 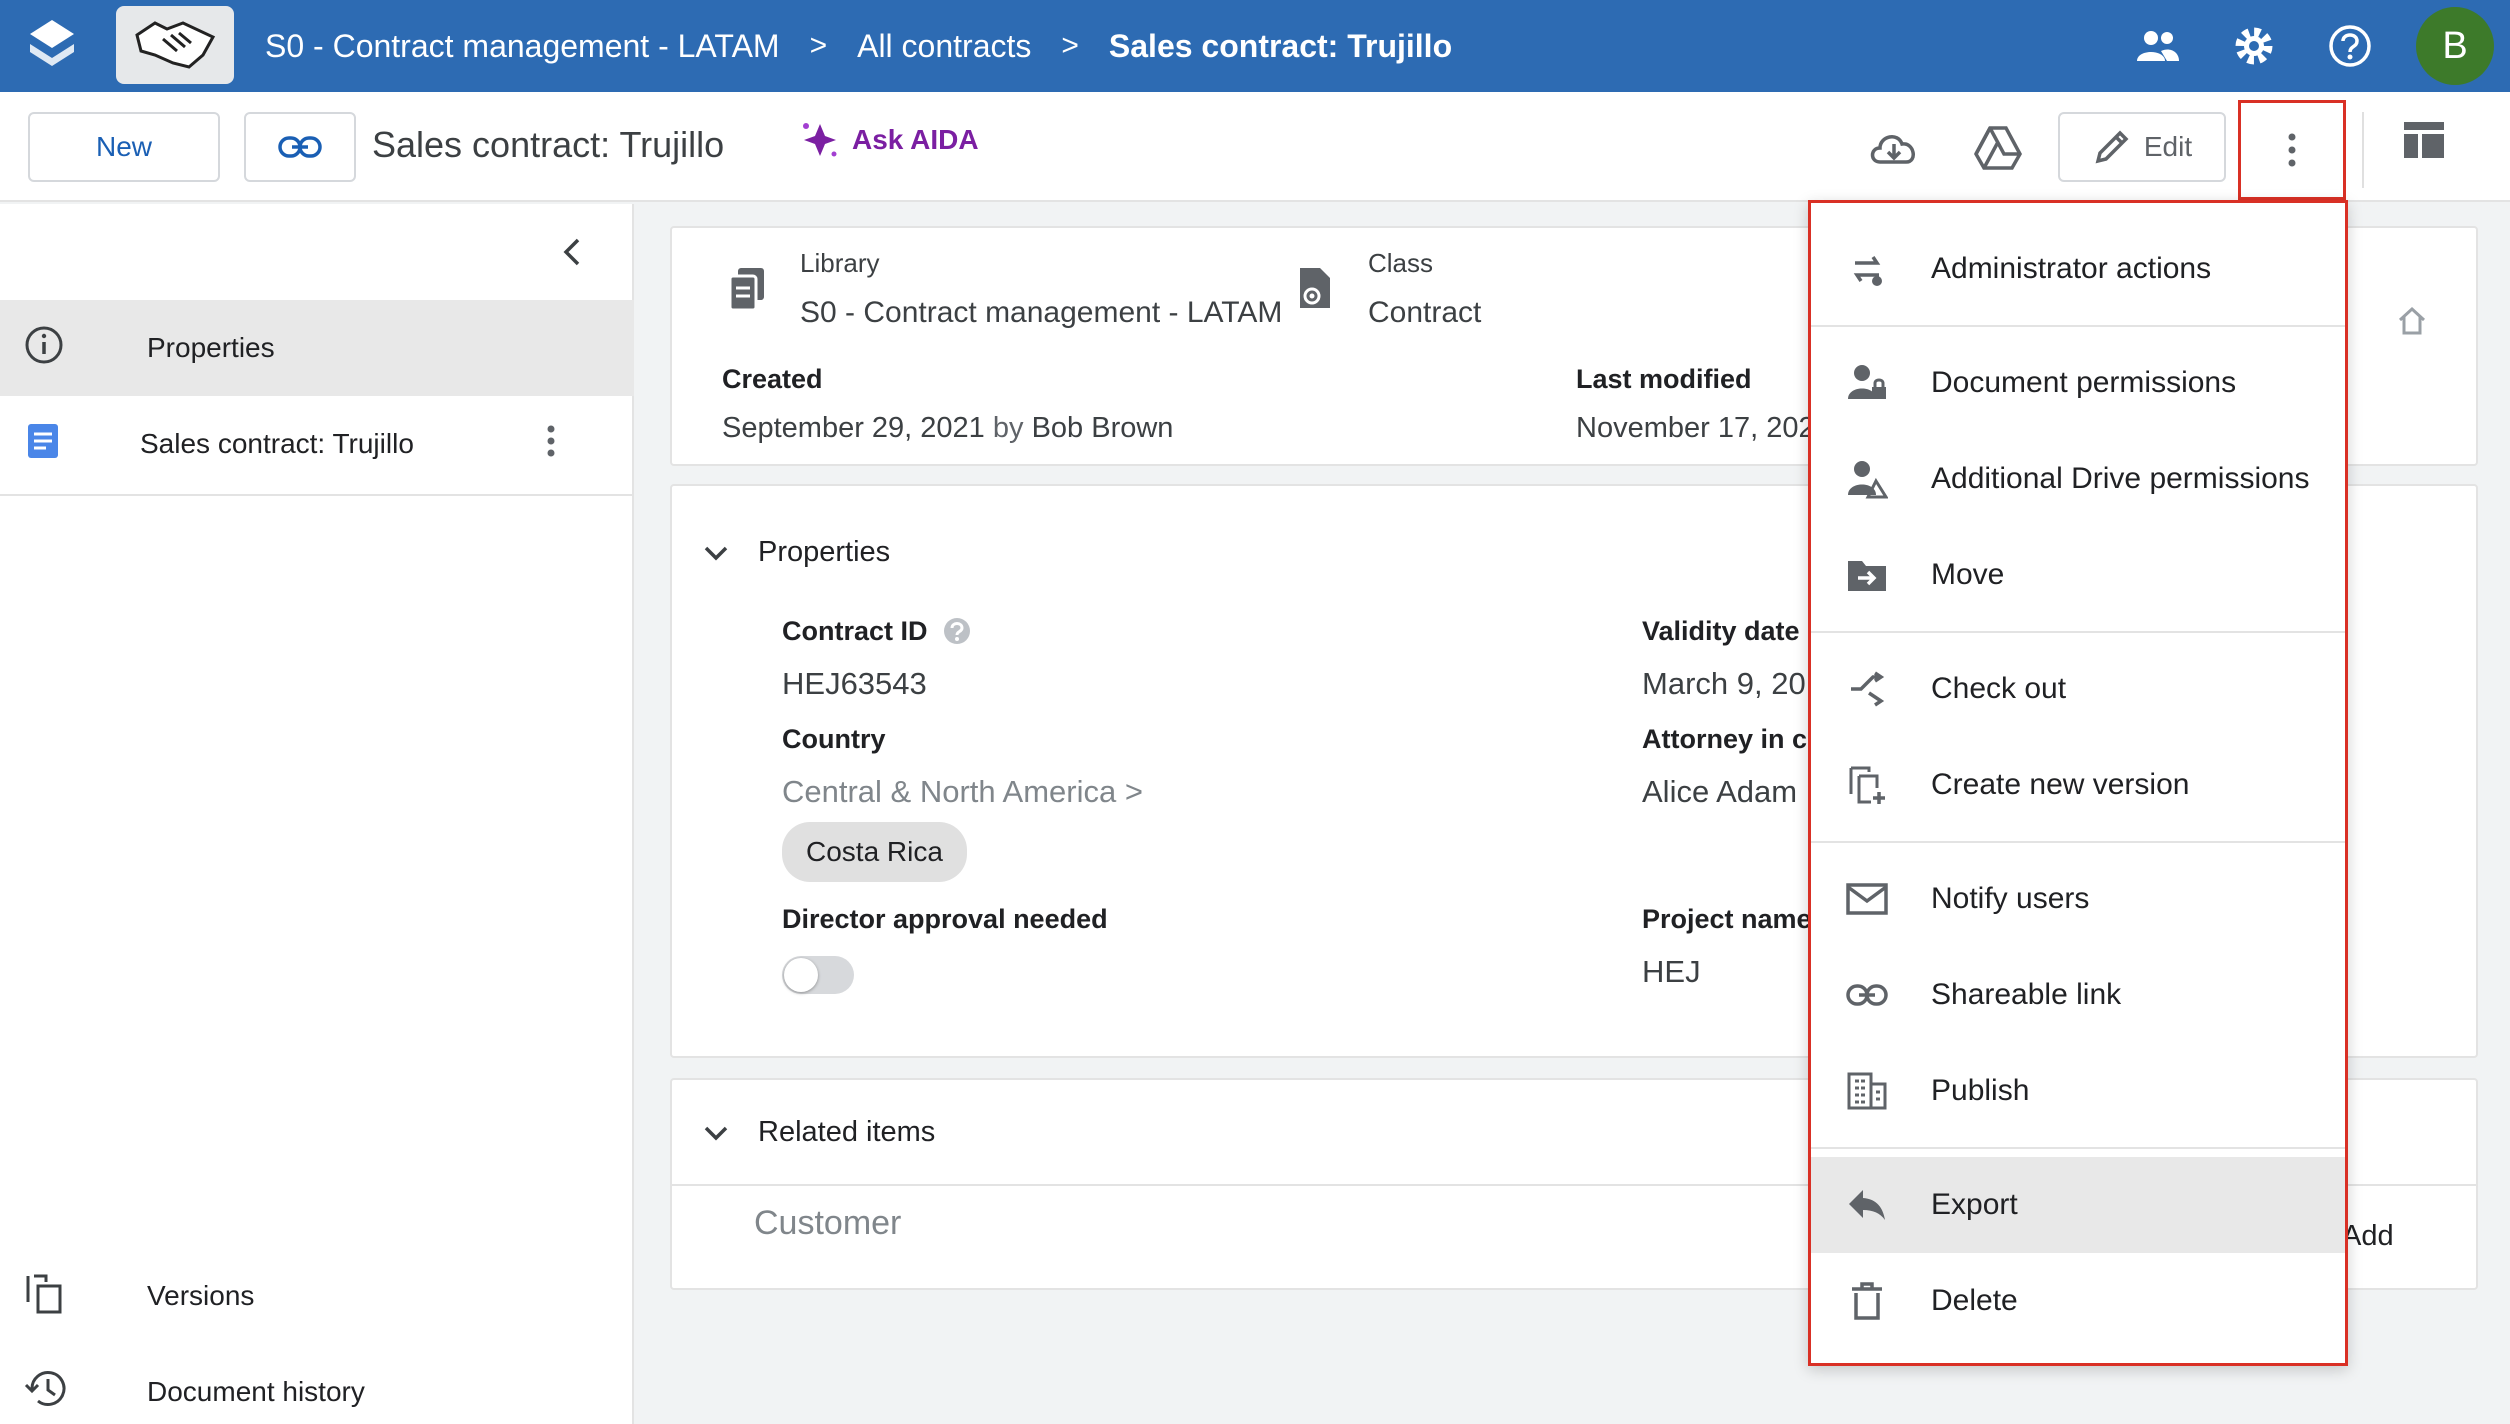 I want to click on edit-button: Edit, so click(x=2142, y=147).